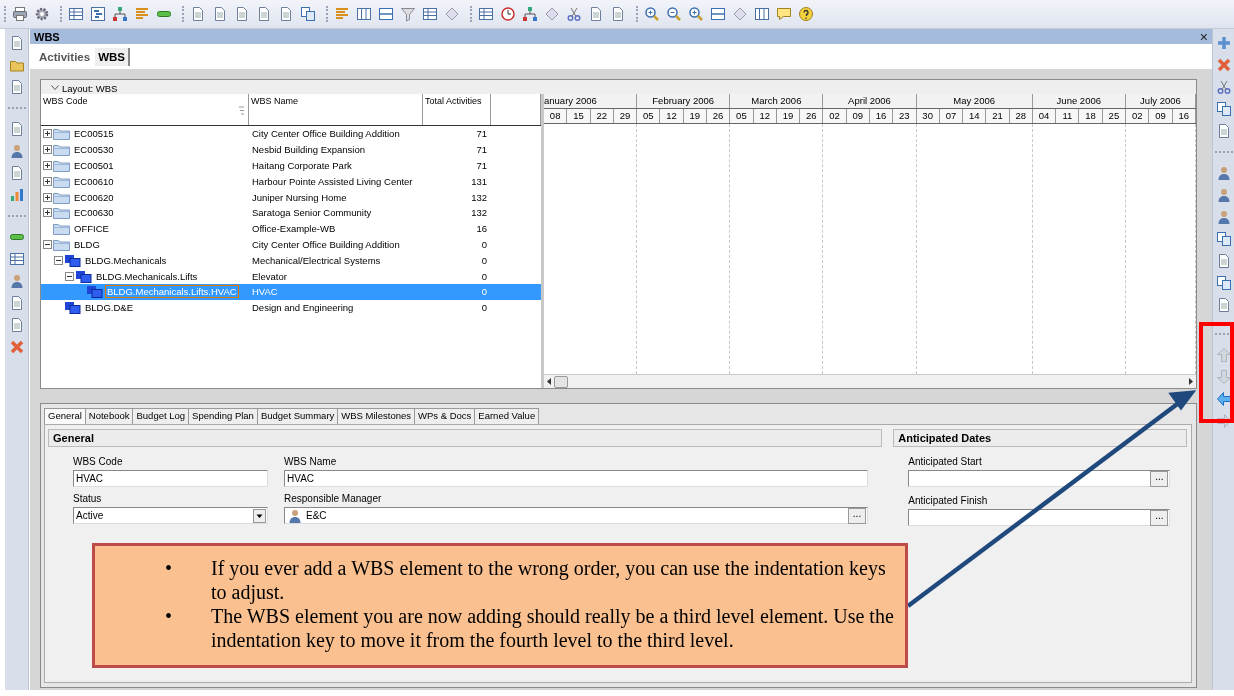 The height and width of the screenshot is (696, 1234). What do you see at coordinates (1091, 116) in the screenshot?
I see `week-header: 18` at bounding box center [1091, 116].